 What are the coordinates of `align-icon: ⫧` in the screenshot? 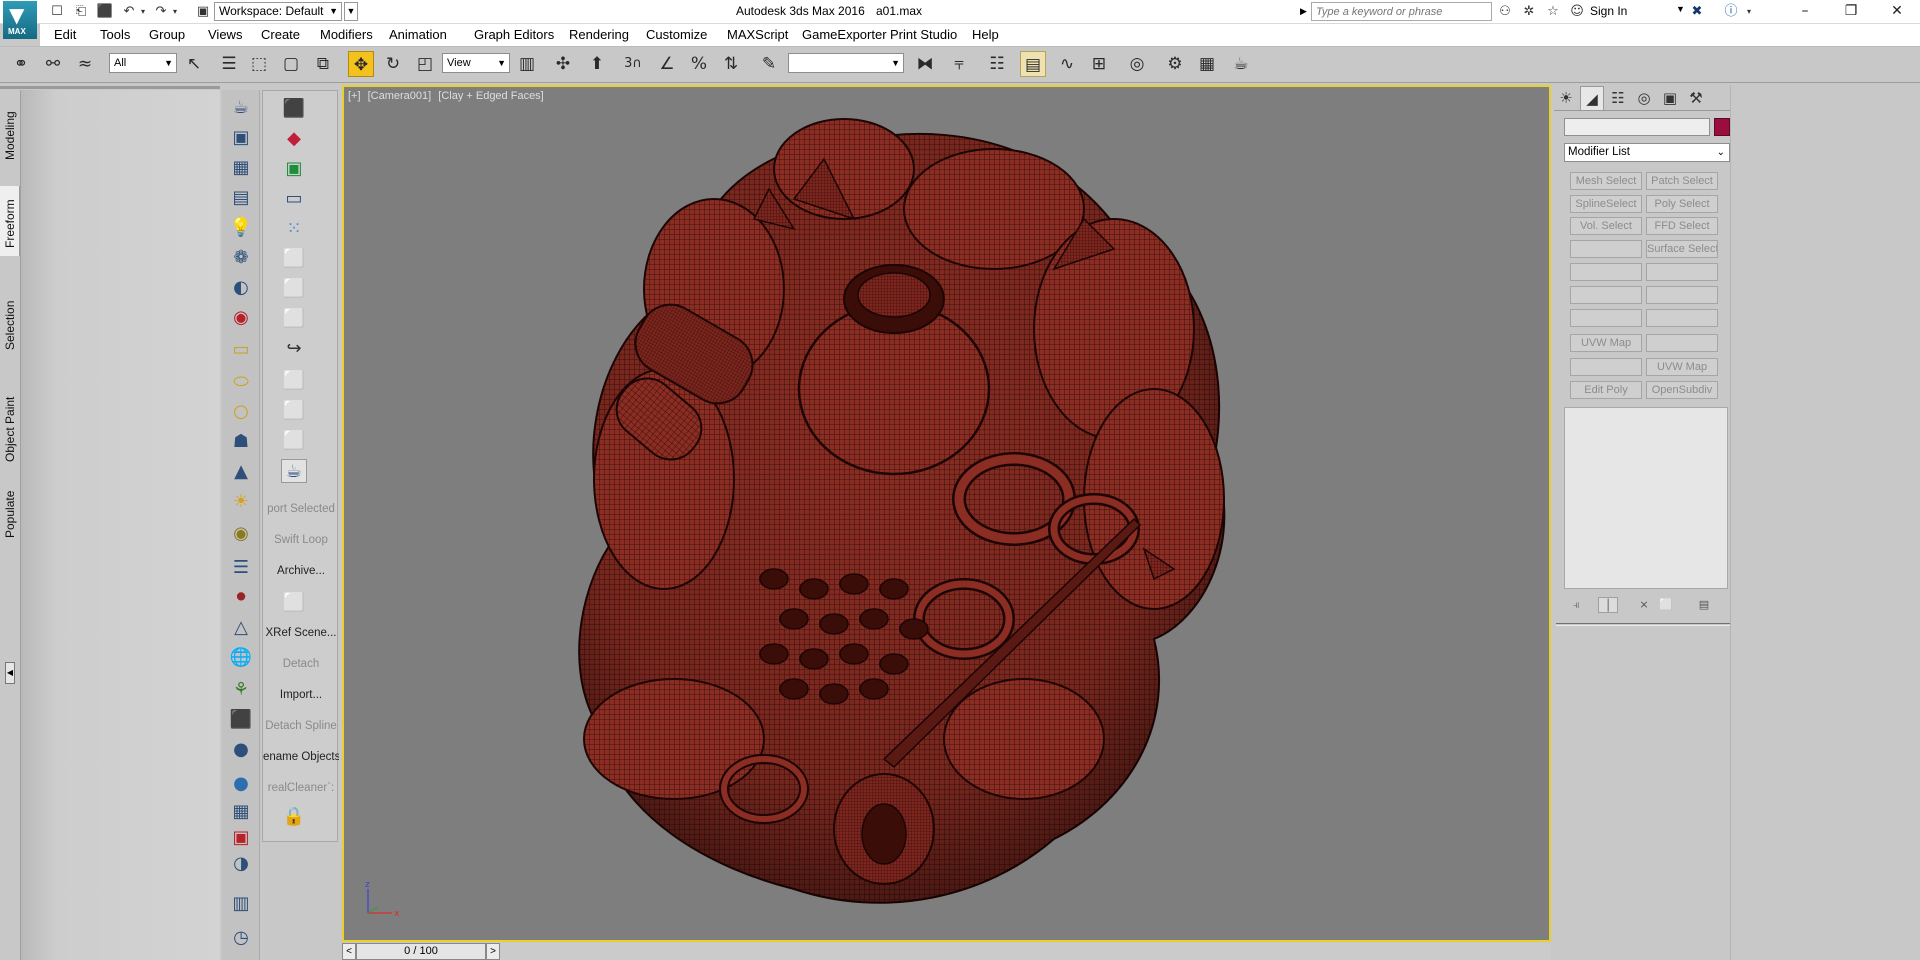 It's located at (959, 64).